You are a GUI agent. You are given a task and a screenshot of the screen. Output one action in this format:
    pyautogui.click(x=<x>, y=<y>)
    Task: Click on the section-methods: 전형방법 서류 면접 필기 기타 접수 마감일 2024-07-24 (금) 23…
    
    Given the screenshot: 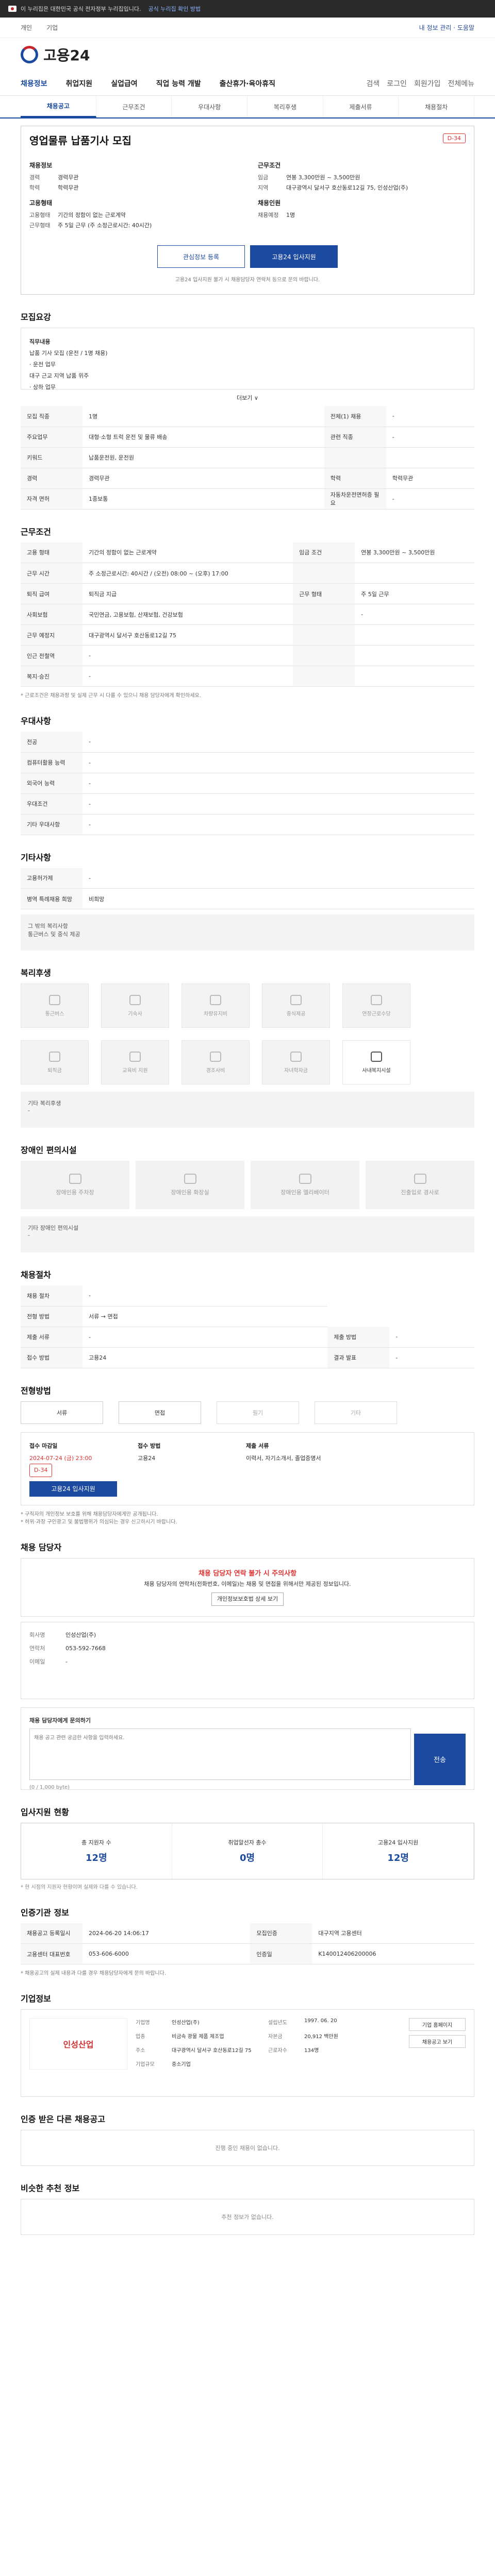 What is the action you would take?
    pyautogui.click(x=247, y=1454)
    